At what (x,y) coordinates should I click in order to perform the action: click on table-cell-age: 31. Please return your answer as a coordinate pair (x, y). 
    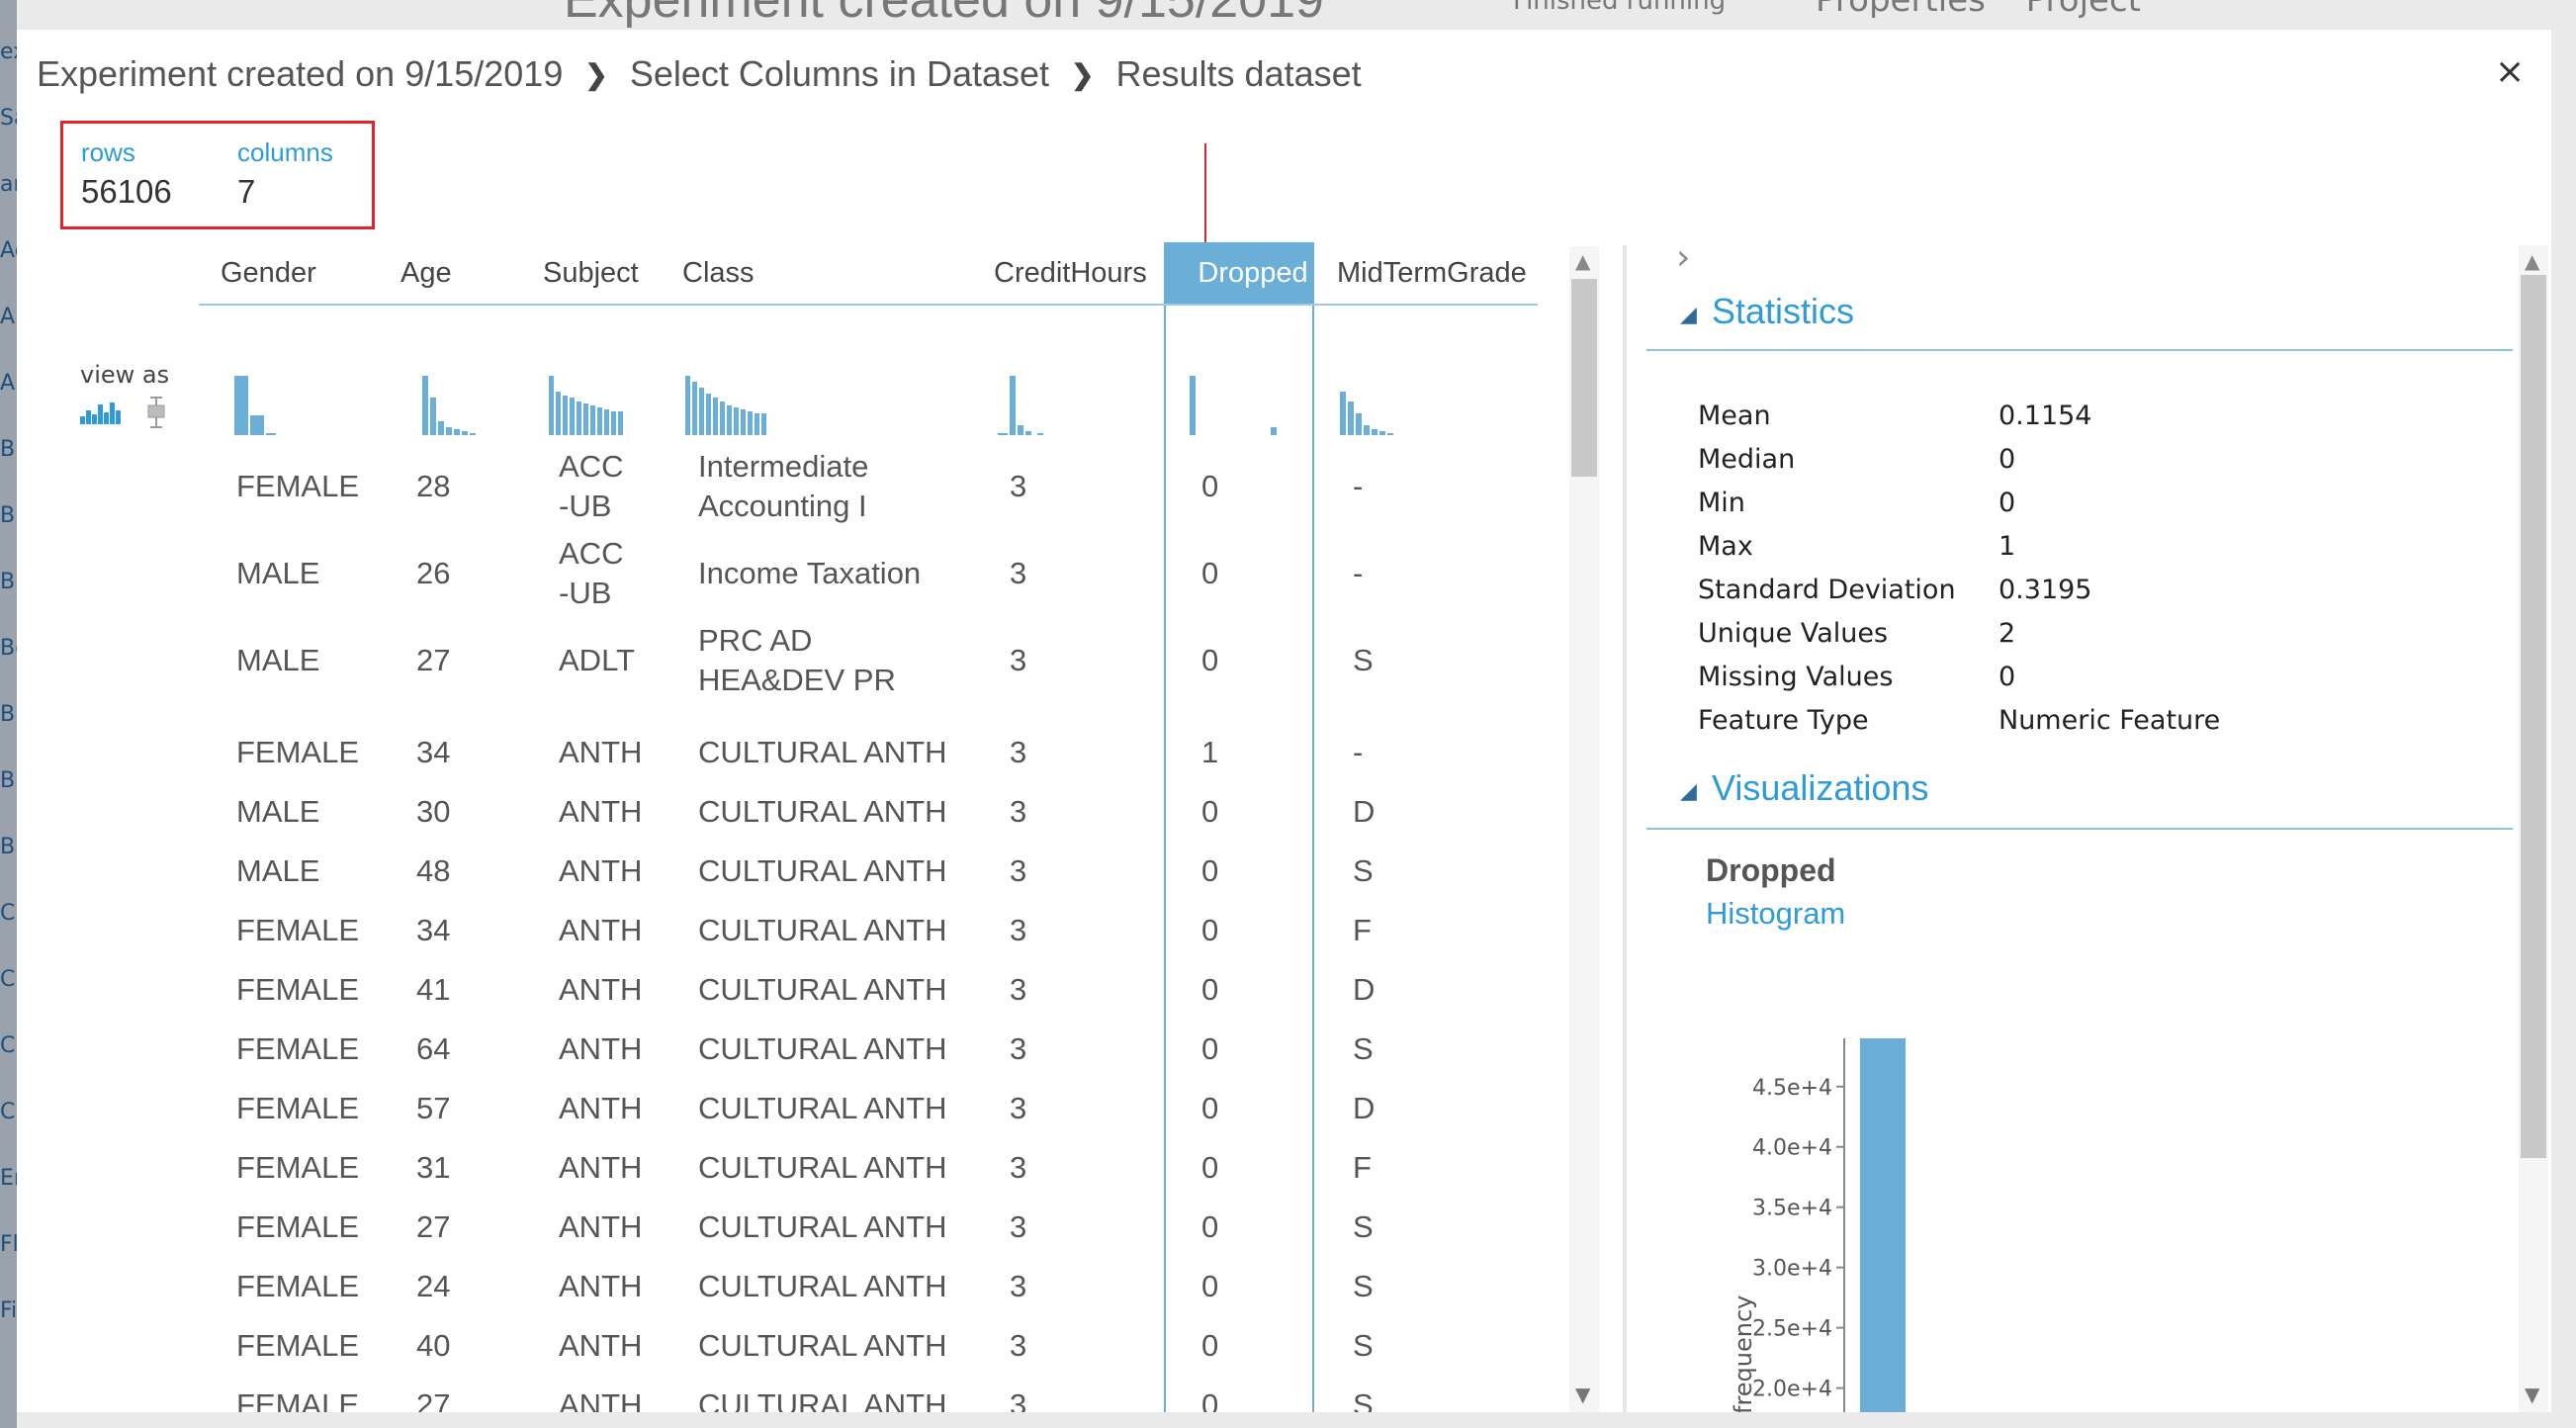
    Looking at the image, I should click on (433, 1168).